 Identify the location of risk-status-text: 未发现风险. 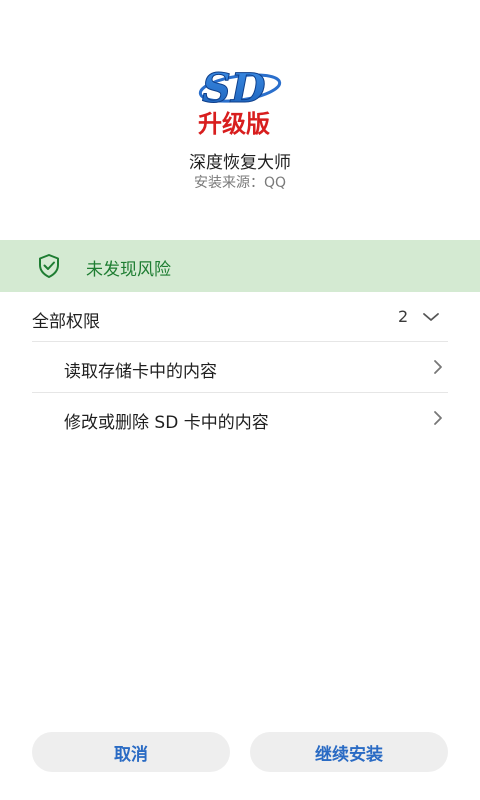
(128, 270).